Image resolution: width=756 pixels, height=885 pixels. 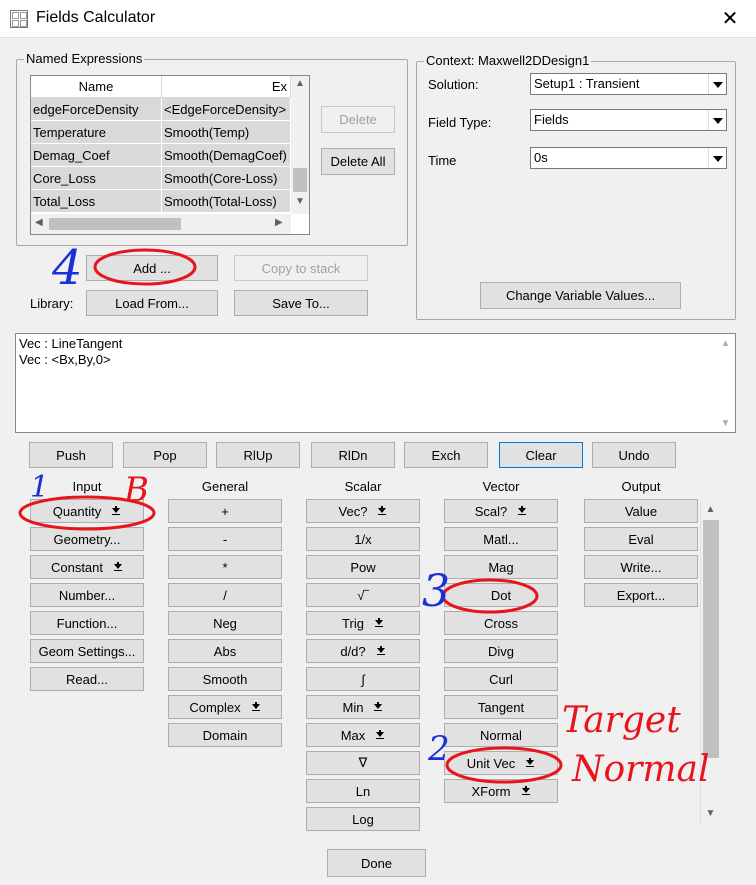 I want to click on delete-button: Delete, so click(x=358, y=119).